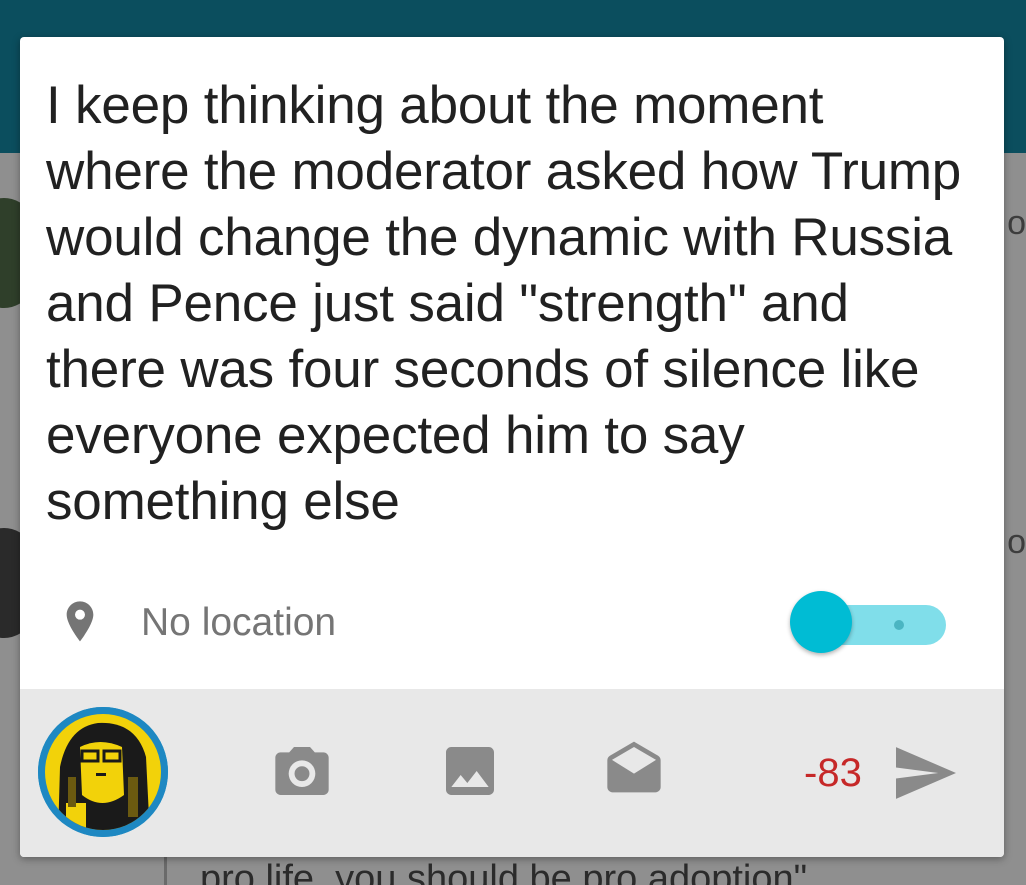 The width and height of the screenshot is (1026, 885). Describe the element at coordinates (821, 622) in the screenshot. I see `toggle-thumb` at that location.